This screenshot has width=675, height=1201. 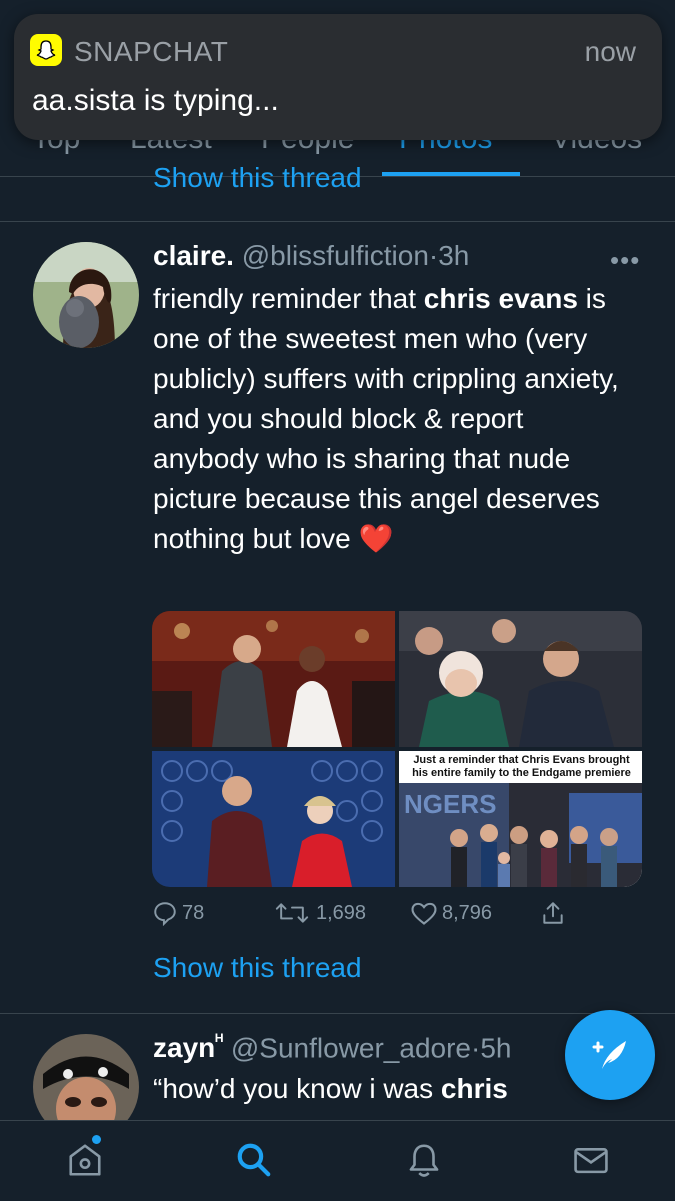 What do you see at coordinates (297, 1088) in the screenshot?
I see `tweet-text-part-1: “how’d you know i was` at bounding box center [297, 1088].